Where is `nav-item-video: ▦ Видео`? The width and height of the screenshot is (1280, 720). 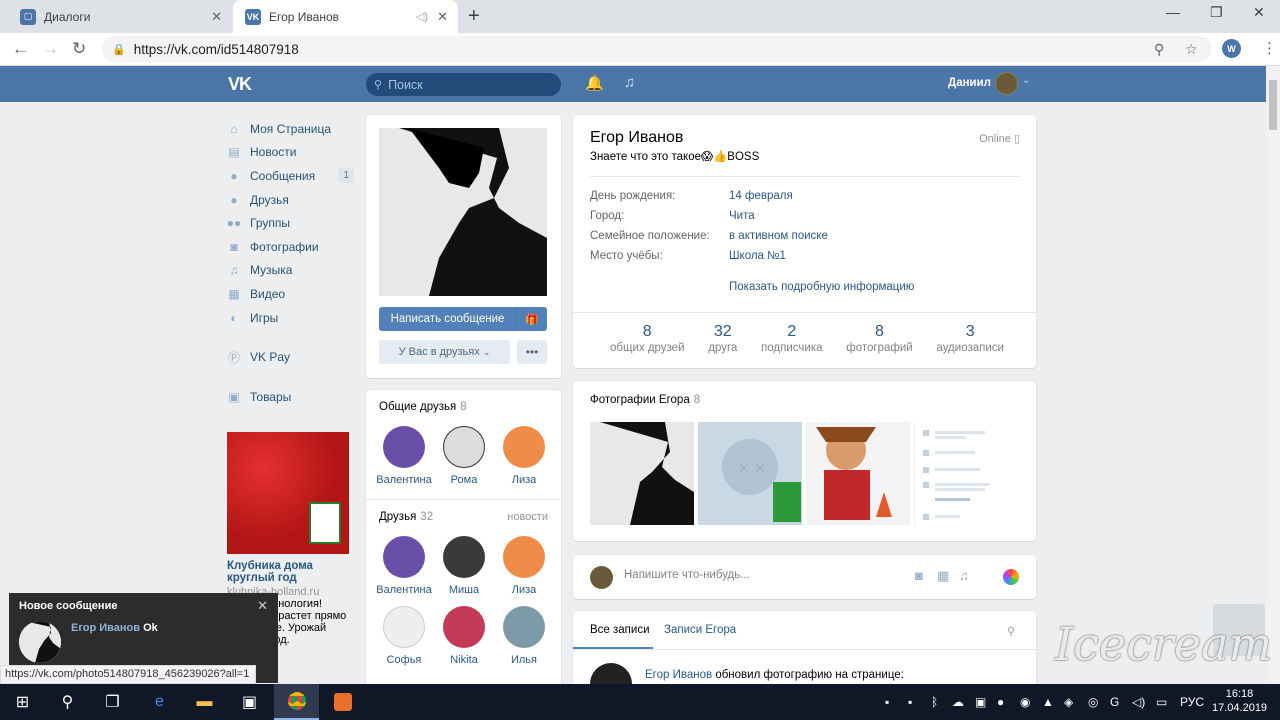 nav-item-video: ▦ Видео is located at coordinates (292, 294).